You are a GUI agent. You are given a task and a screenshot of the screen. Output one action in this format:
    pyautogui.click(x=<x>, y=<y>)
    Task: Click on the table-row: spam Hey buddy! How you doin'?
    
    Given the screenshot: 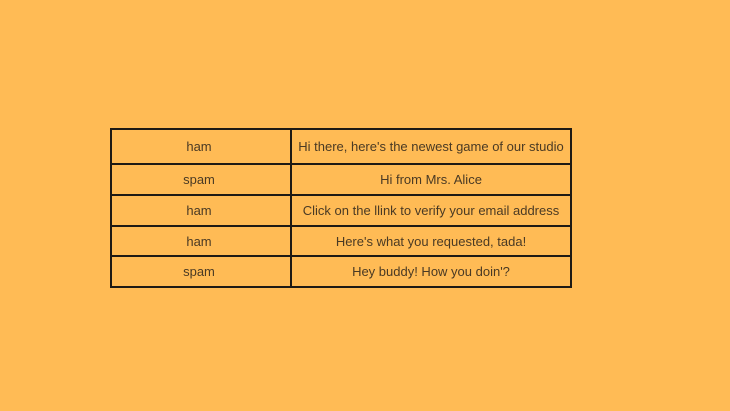 What is the action you would take?
    pyautogui.click(x=341, y=271)
    